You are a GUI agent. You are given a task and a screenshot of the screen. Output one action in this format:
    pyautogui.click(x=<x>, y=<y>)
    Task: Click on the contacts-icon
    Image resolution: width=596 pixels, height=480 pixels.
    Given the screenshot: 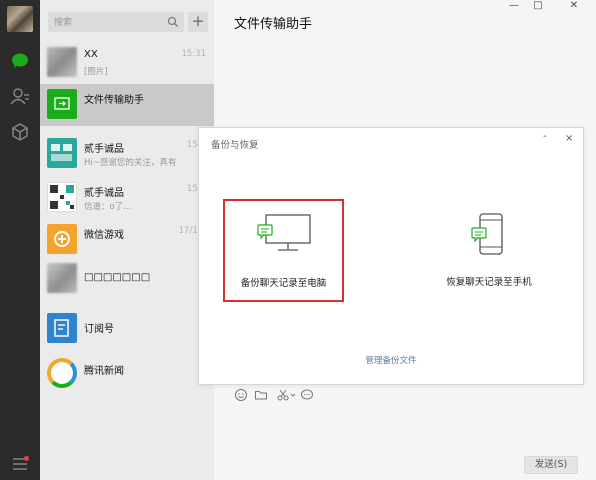 What is the action you would take?
    pyautogui.click(x=20, y=97)
    